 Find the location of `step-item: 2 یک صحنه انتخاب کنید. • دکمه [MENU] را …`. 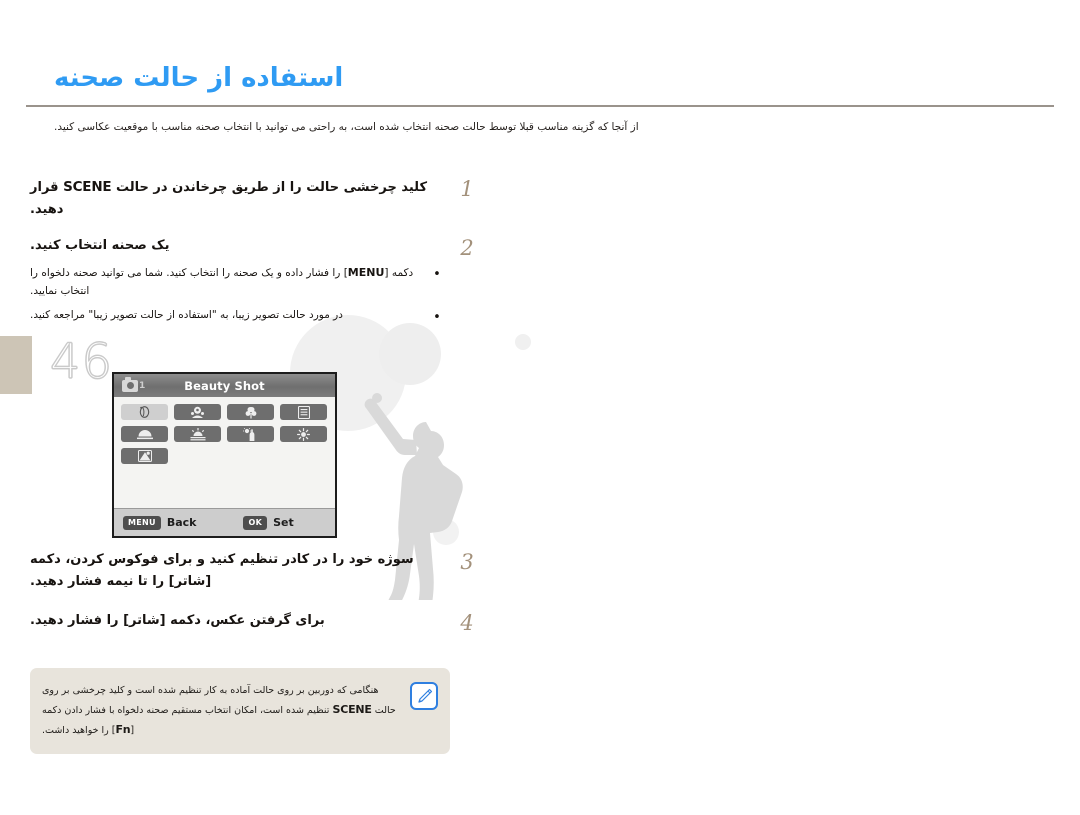

step-item: 2 یک صحنه انتخاب کنید. • دکمه [MENU] را … is located at coordinates (255, 285).